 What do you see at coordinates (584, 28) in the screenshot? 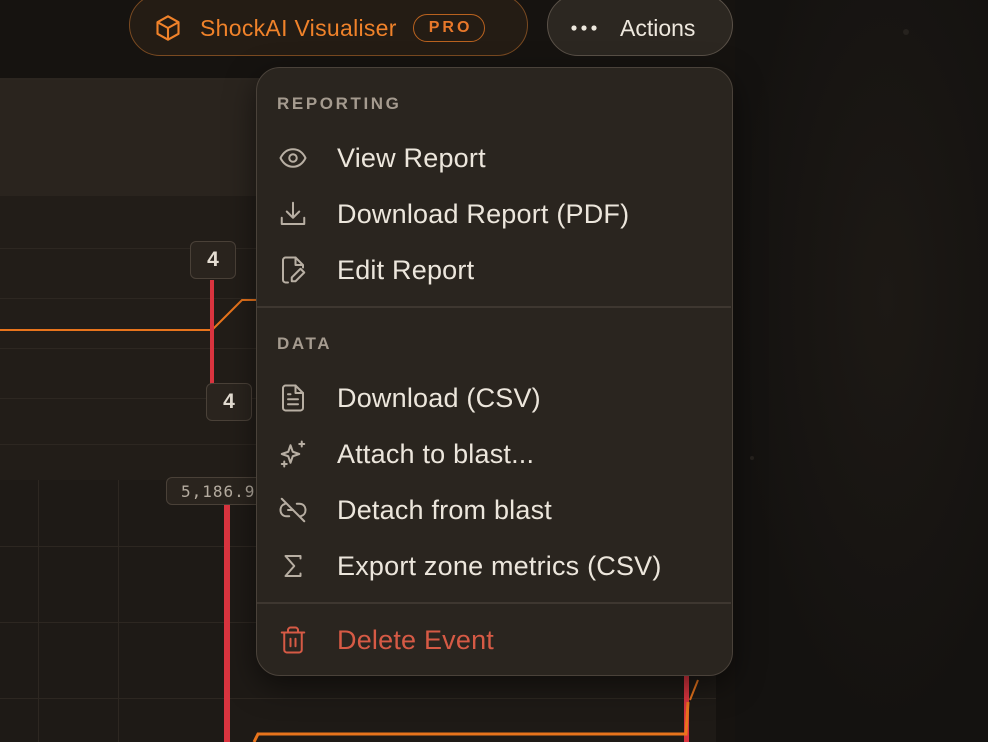
I see `more-horizontal-icon` at bounding box center [584, 28].